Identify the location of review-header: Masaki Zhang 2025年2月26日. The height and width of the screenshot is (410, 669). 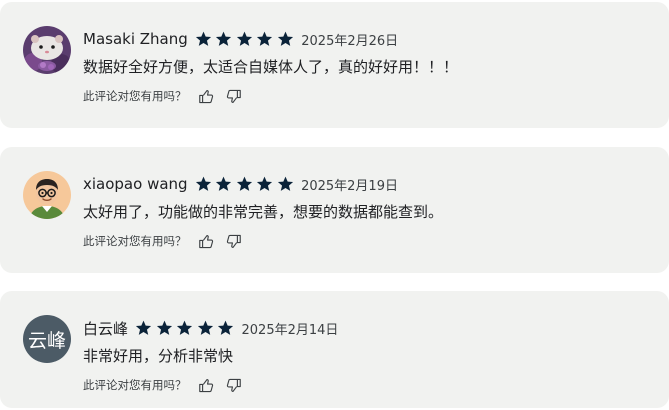
(240, 39).